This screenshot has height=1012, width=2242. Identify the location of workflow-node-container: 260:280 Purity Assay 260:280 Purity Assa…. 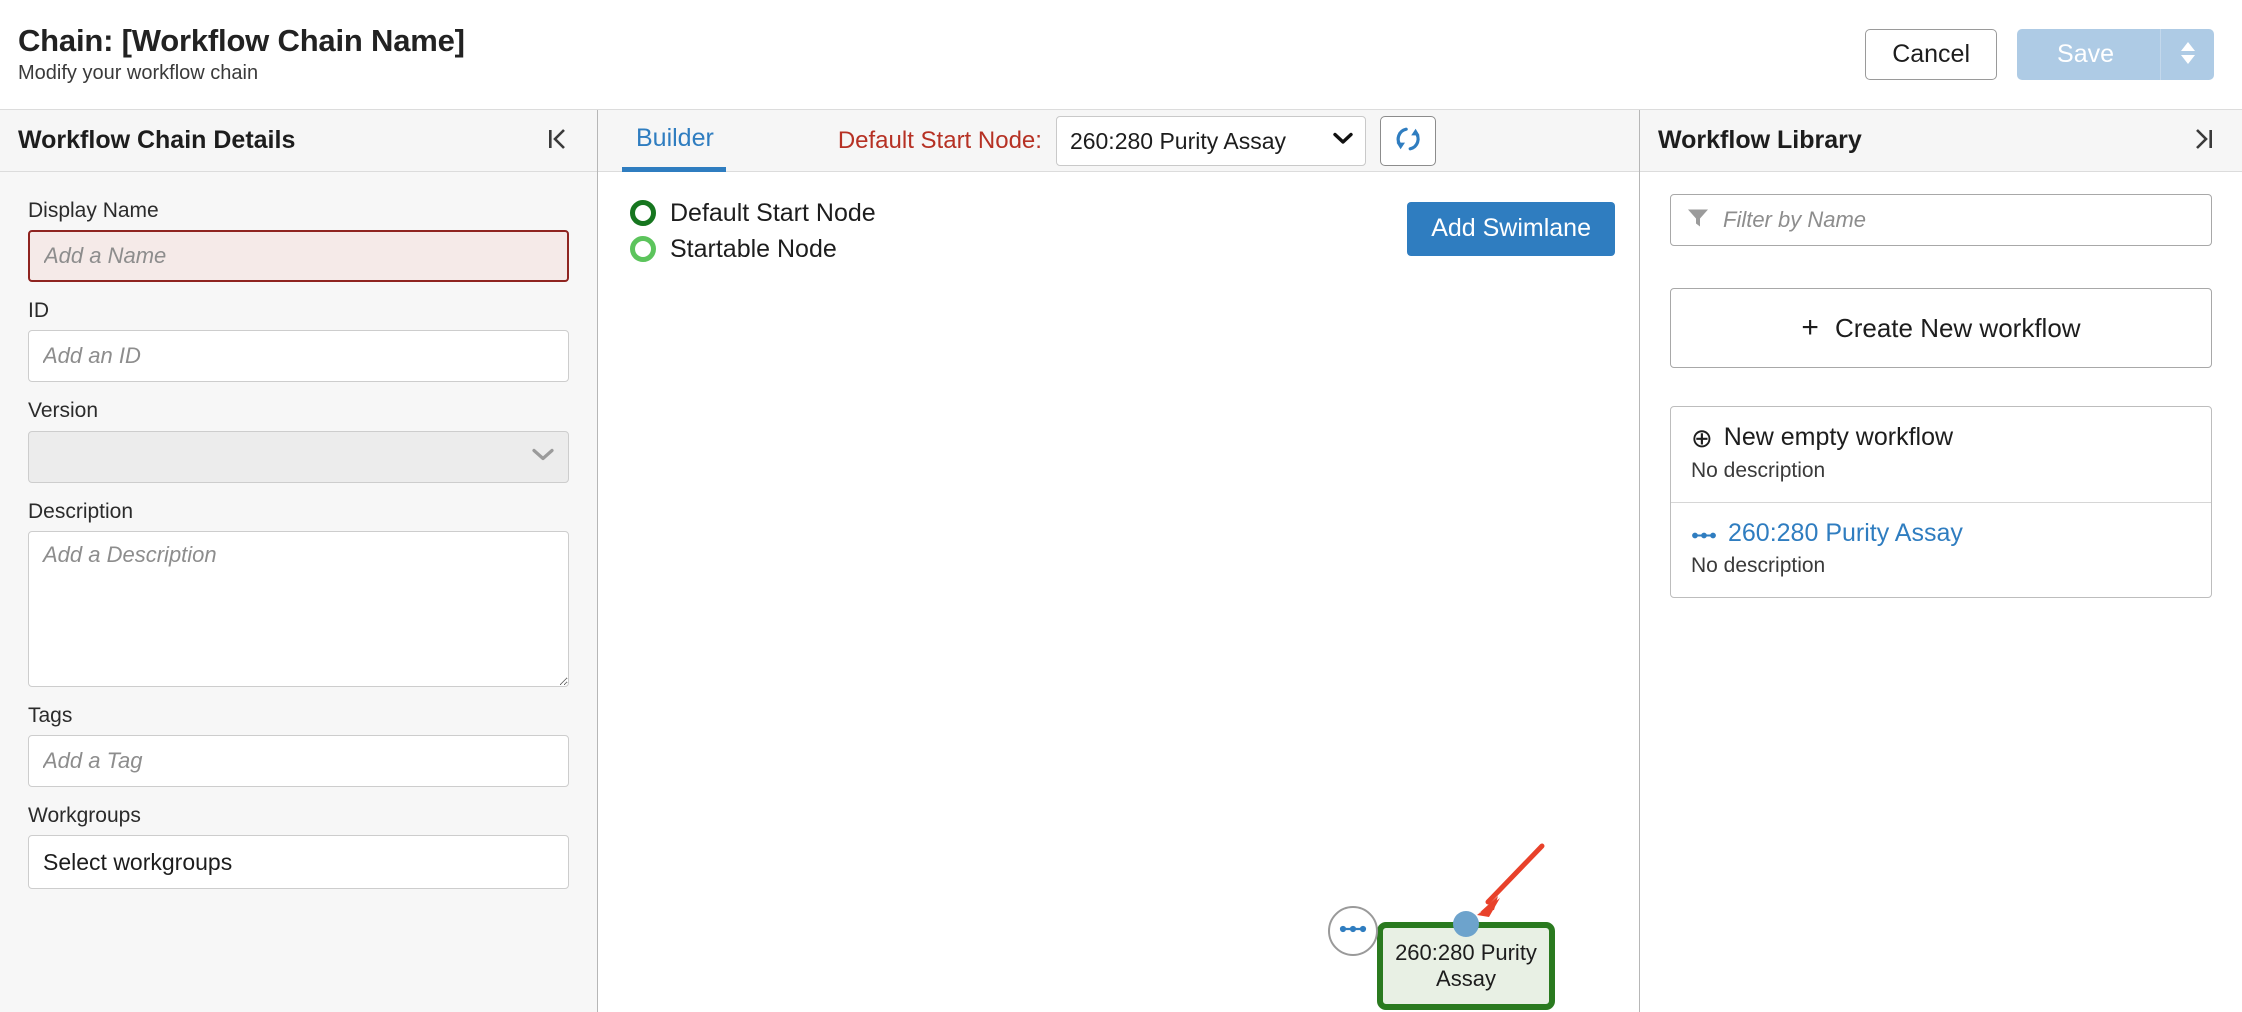
(1441, 959).